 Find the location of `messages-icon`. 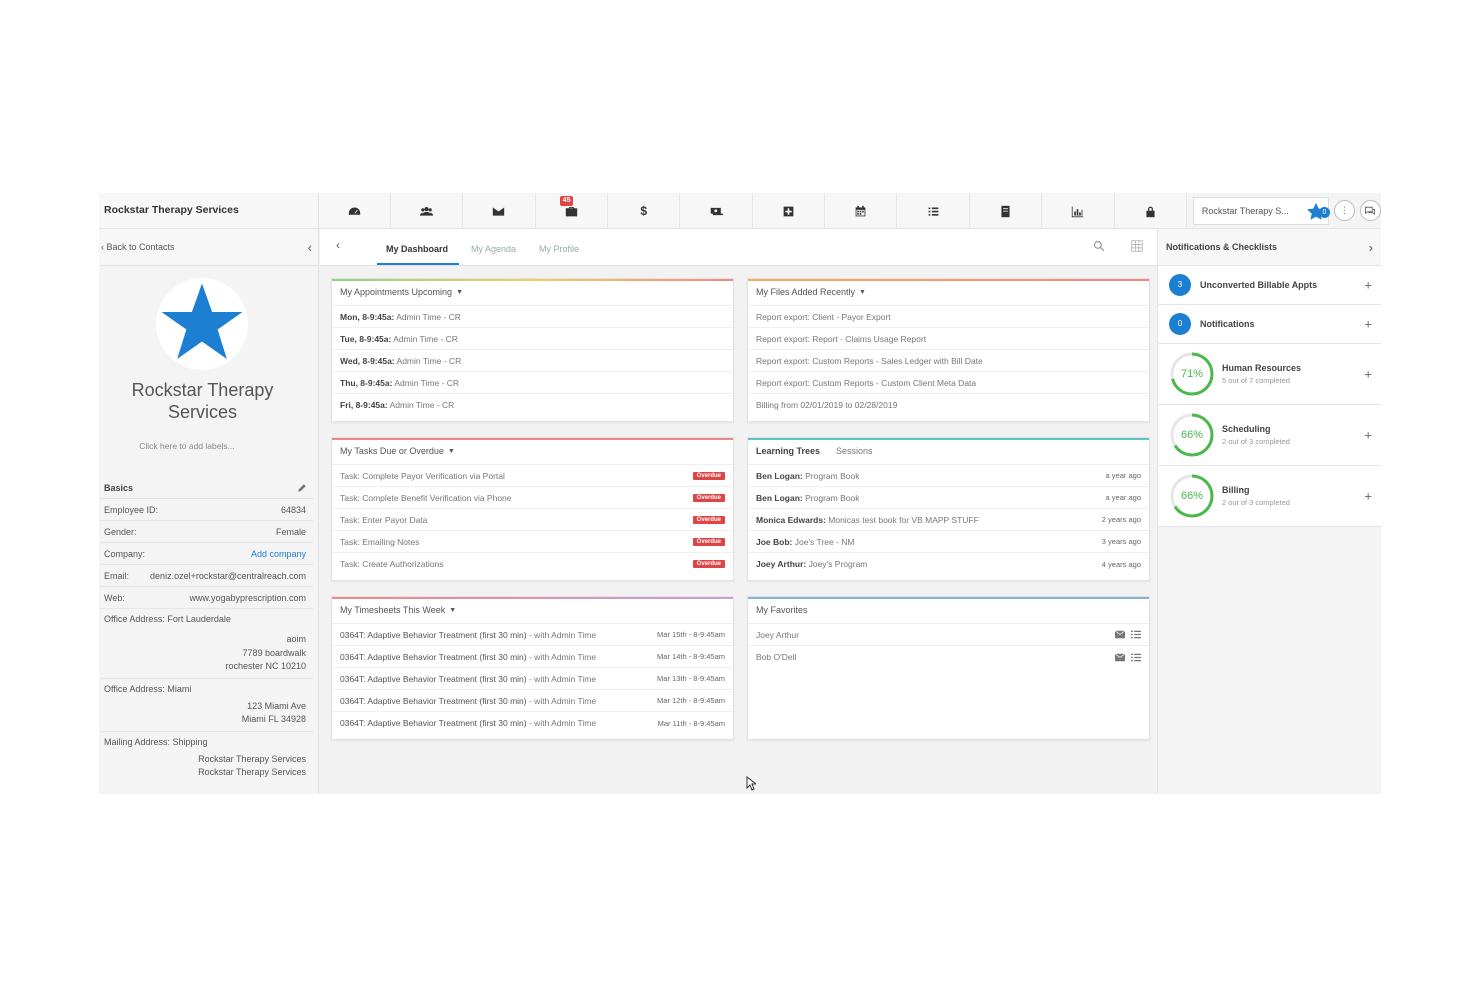

messages-icon is located at coordinates (499, 211).